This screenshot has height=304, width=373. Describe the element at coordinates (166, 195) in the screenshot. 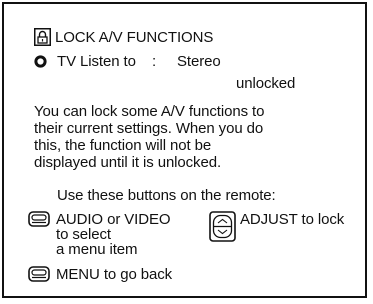

I see `remote-heading: Use these buttons on the remote:` at that location.